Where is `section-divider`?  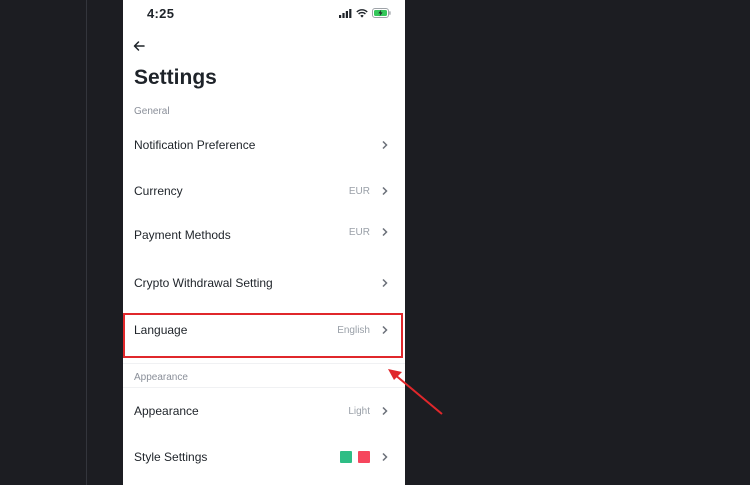 section-divider is located at coordinates (264, 363).